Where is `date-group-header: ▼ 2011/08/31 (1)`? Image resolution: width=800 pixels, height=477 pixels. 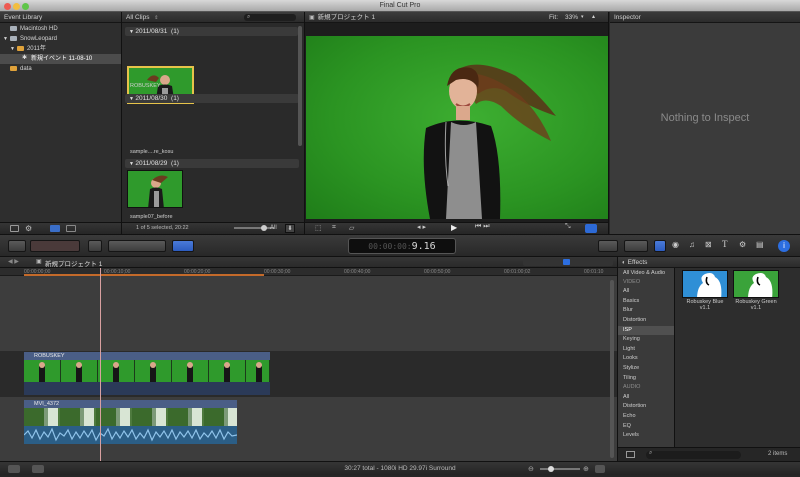
date-group-header: ▼ 2011/08/31 (1) is located at coordinates (211, 31).